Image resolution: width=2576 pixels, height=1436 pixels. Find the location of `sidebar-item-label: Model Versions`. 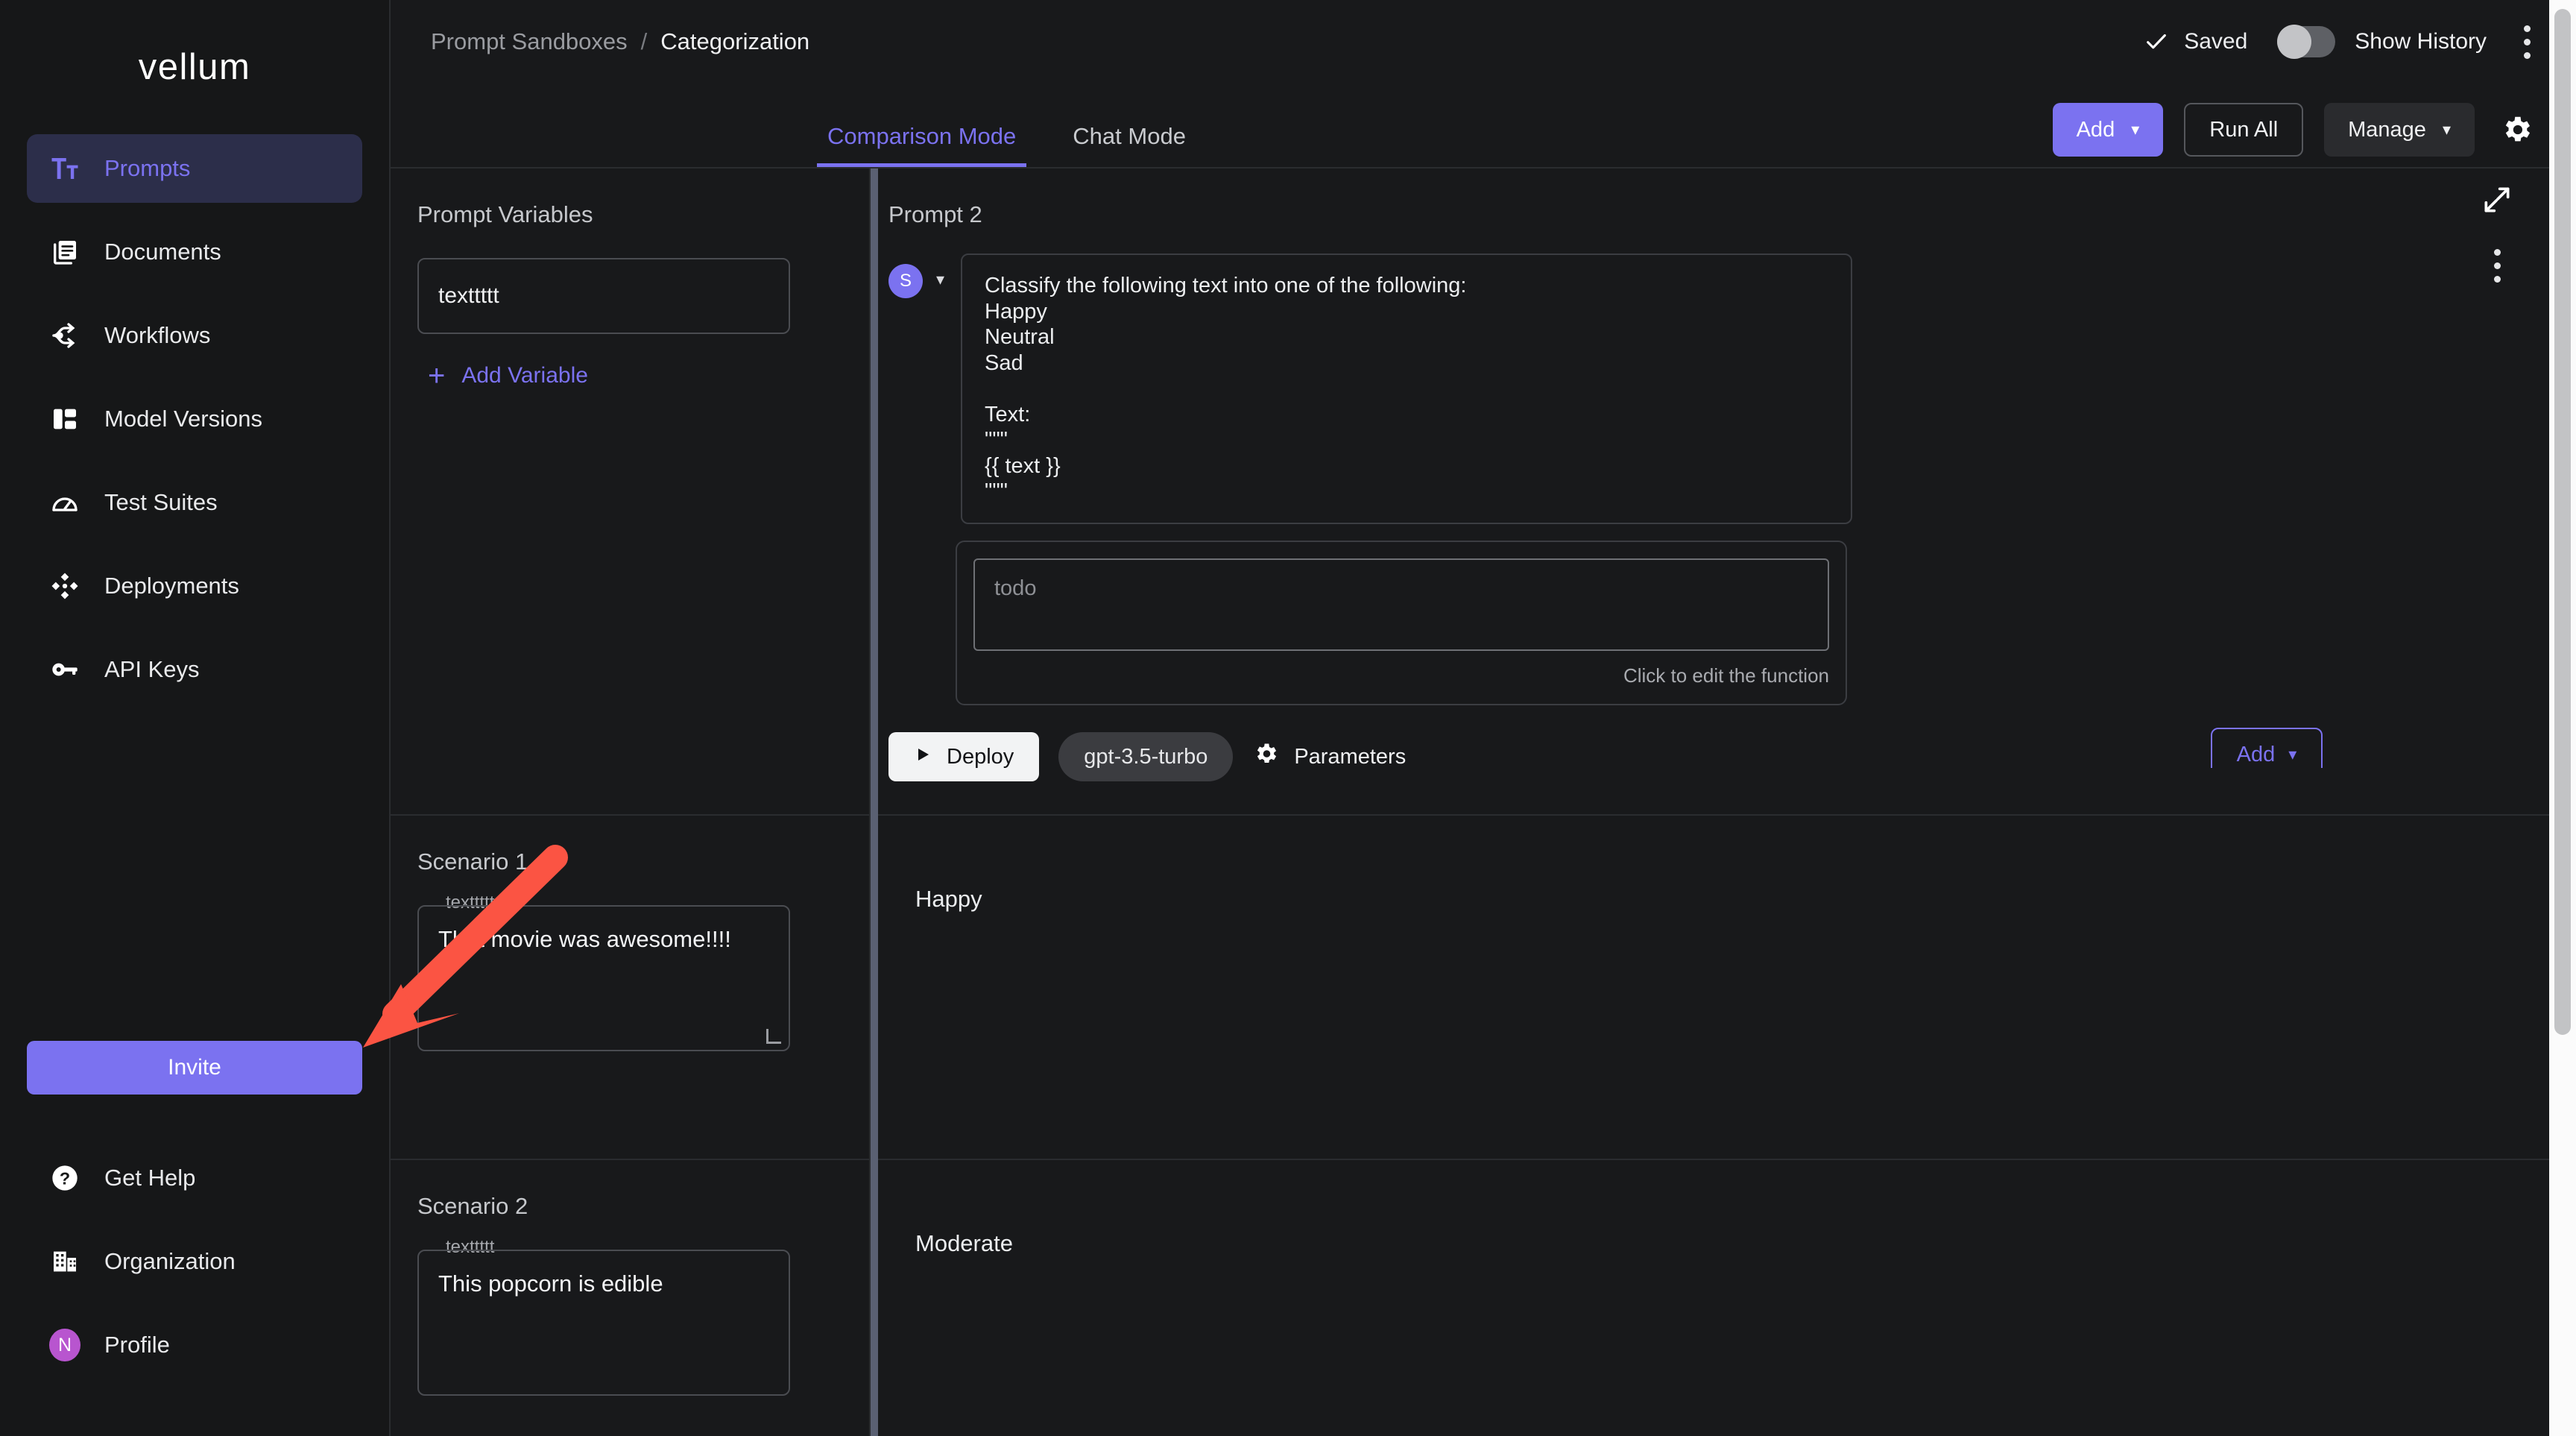

sidebar-item-label: Model Versions is located at coordinates (183, 419).